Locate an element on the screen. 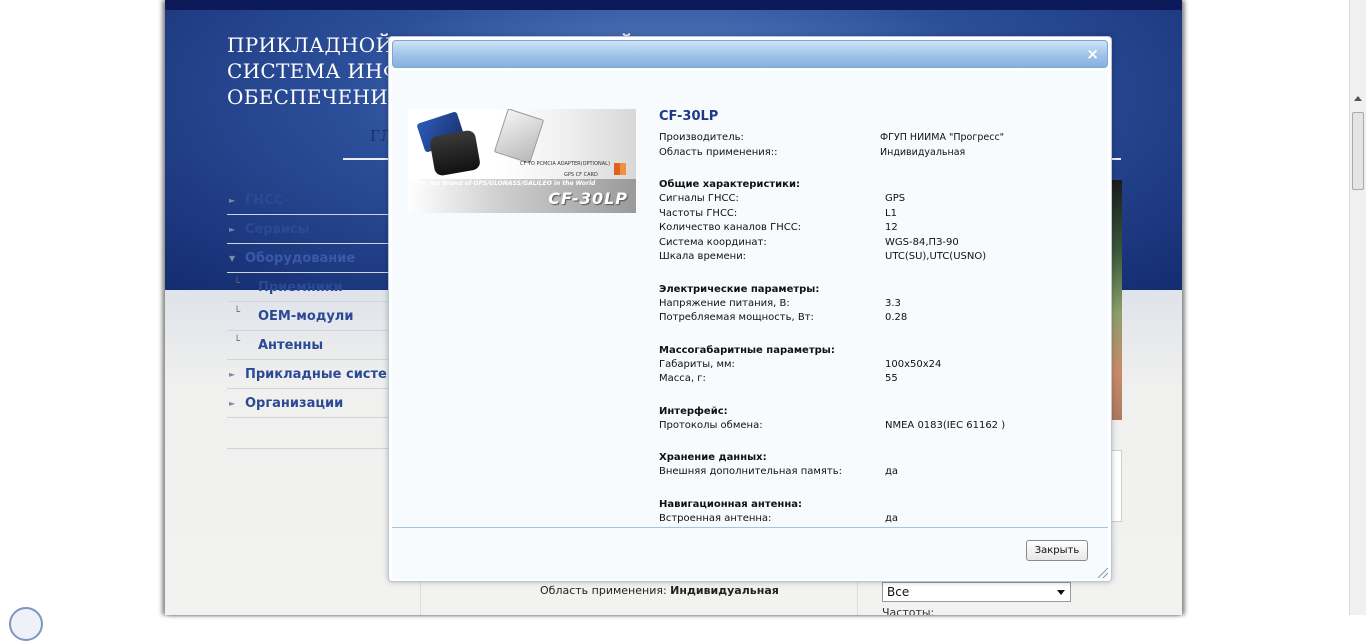  spec-section-title: Массогабаритные параметры: is located at coordinates (747, 350).